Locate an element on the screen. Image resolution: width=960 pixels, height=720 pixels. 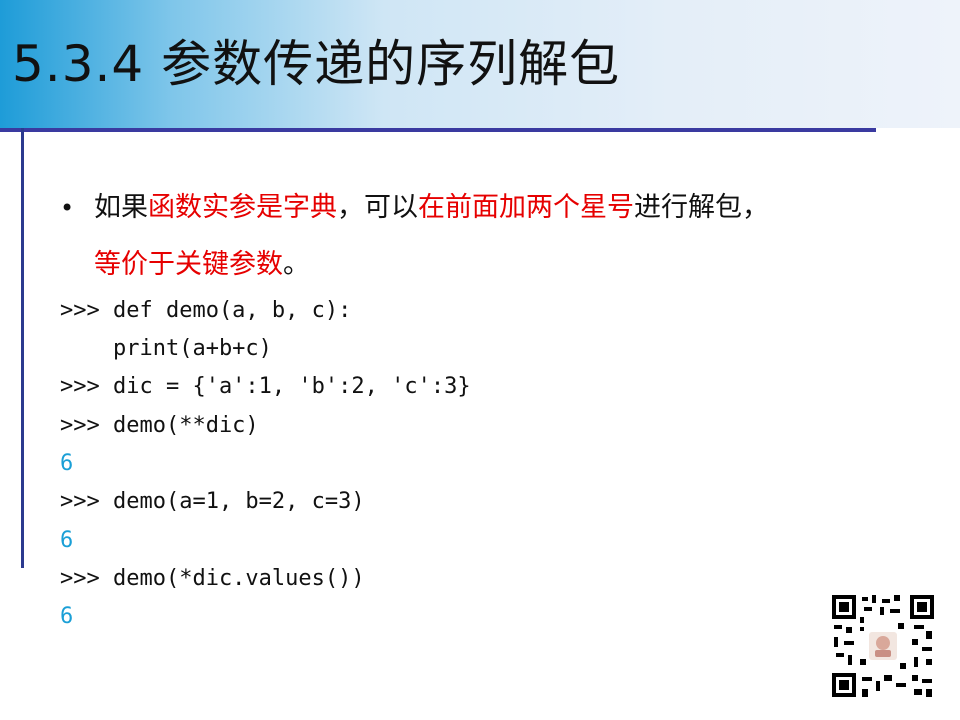
code-line: >>> def demo(a, b, c): is located at coordinates (206, 310).